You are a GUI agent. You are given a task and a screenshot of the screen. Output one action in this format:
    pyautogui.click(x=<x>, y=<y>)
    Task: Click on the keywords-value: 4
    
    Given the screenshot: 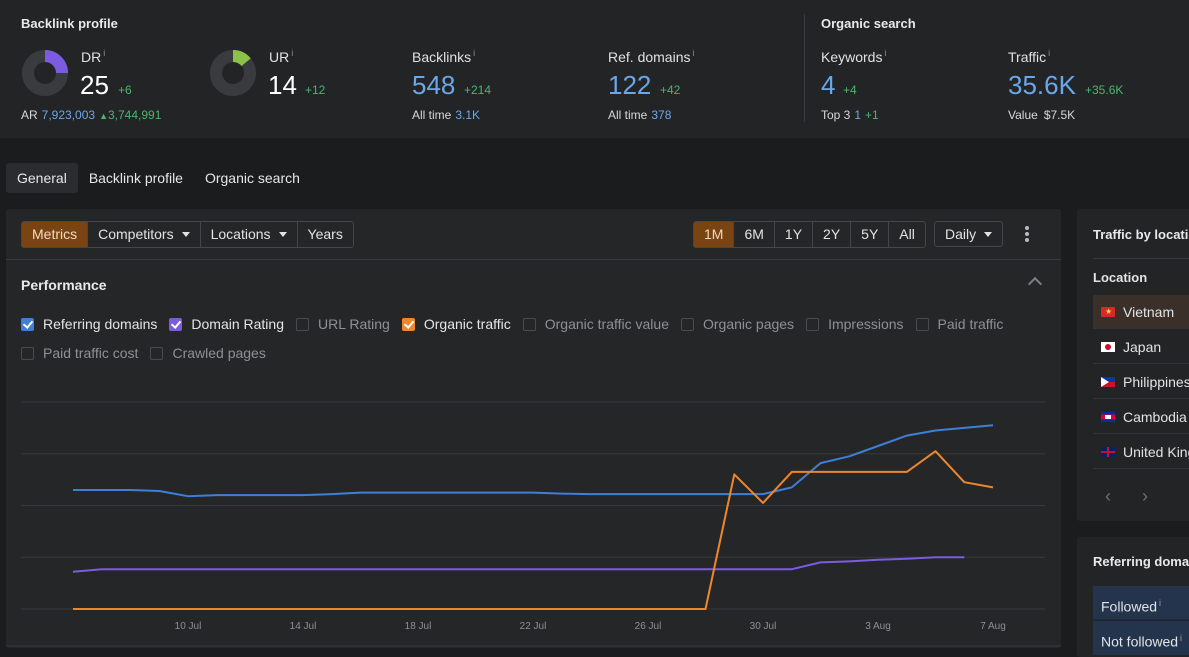 What is the action you would take?
    pyautogui.click(x=828, y=85)
    